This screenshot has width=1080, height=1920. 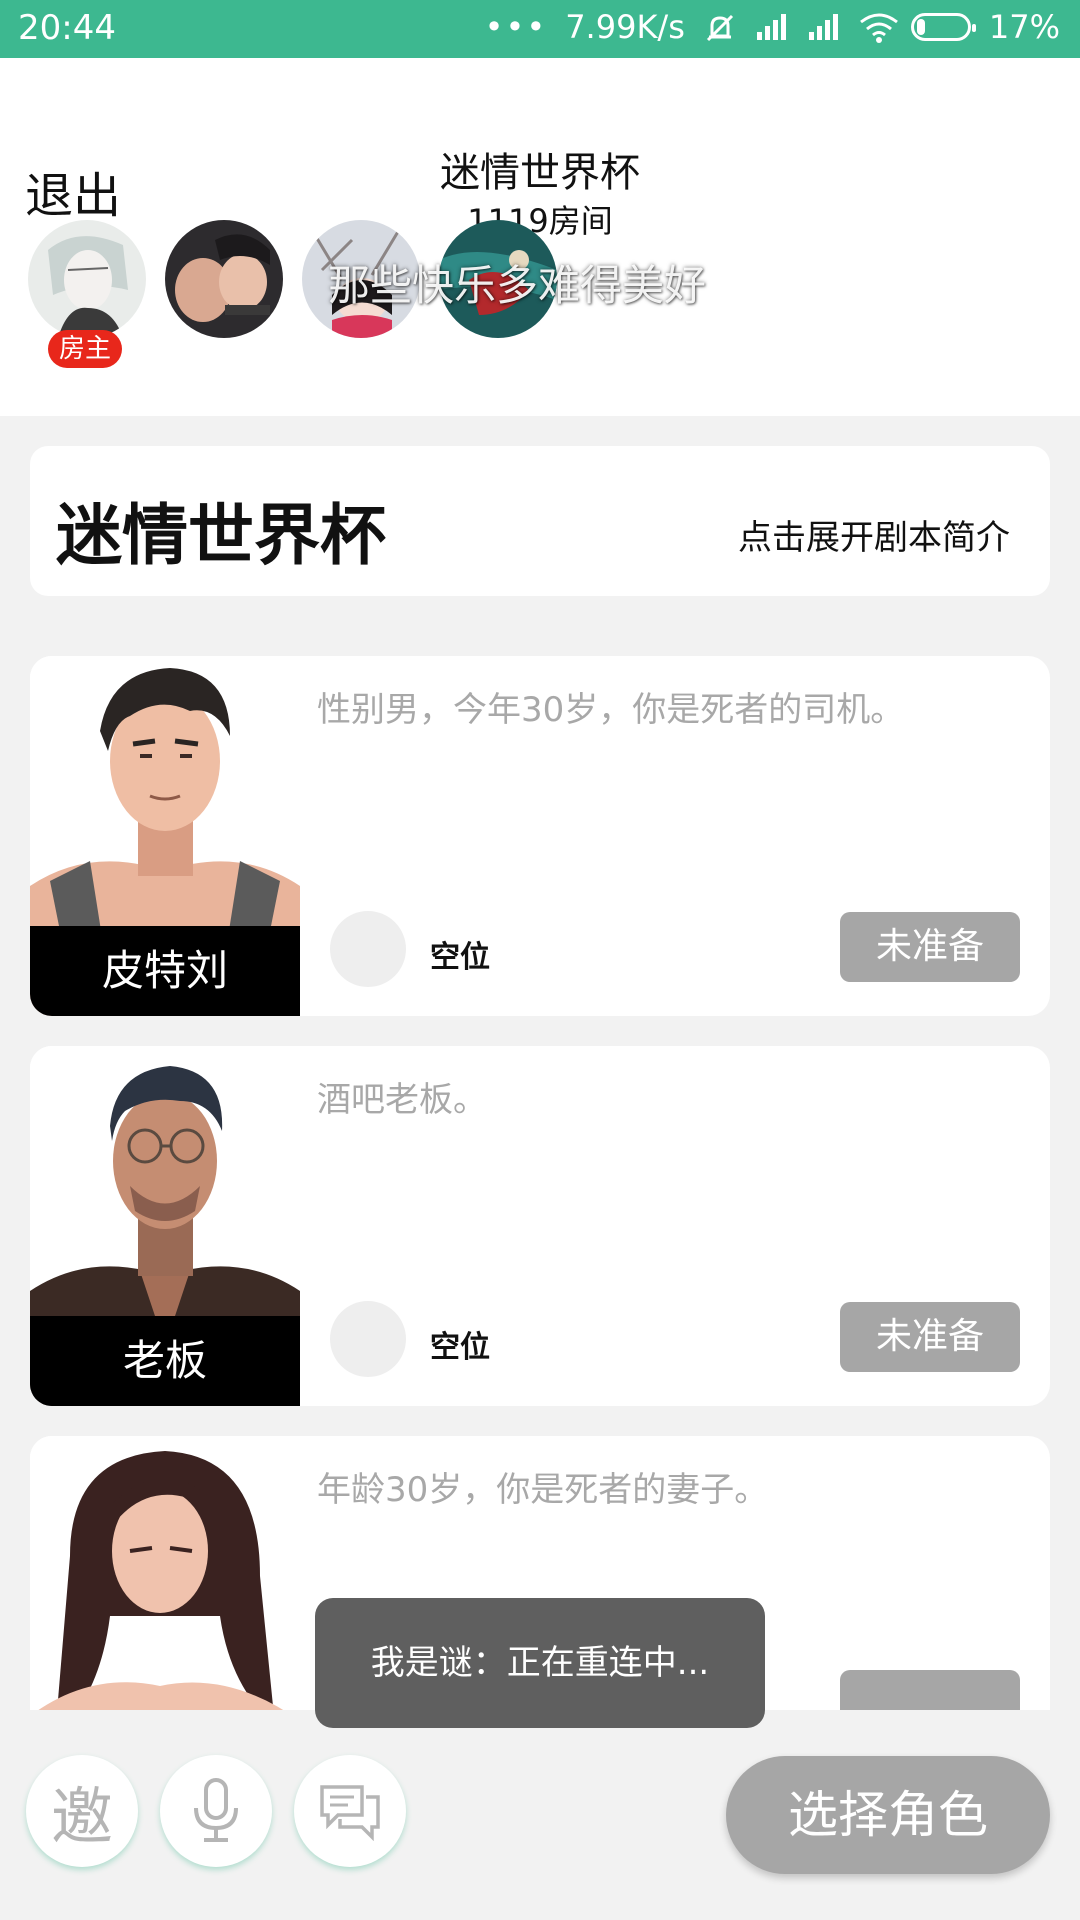 What do you see at coordinates (165, 1226) in the screenshot?
I see `role-portrait: 老板` at bounding box center [165, 1226].